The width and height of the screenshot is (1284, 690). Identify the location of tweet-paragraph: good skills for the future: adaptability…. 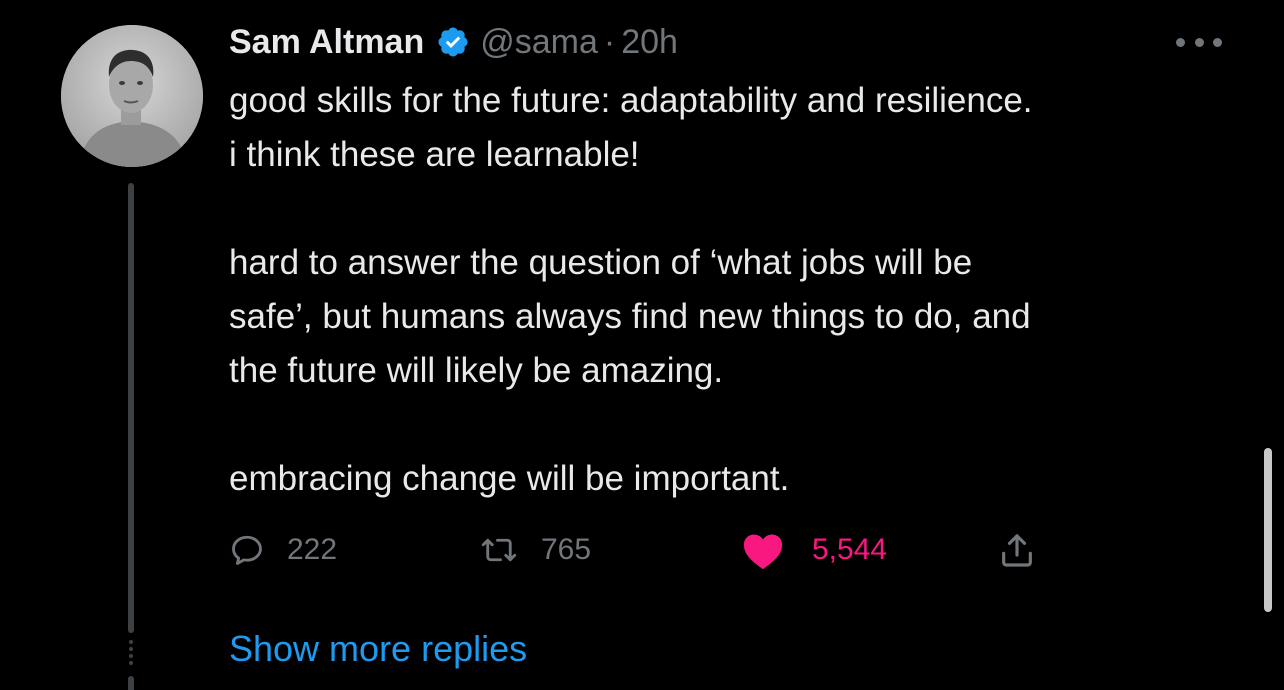
(631, 127).